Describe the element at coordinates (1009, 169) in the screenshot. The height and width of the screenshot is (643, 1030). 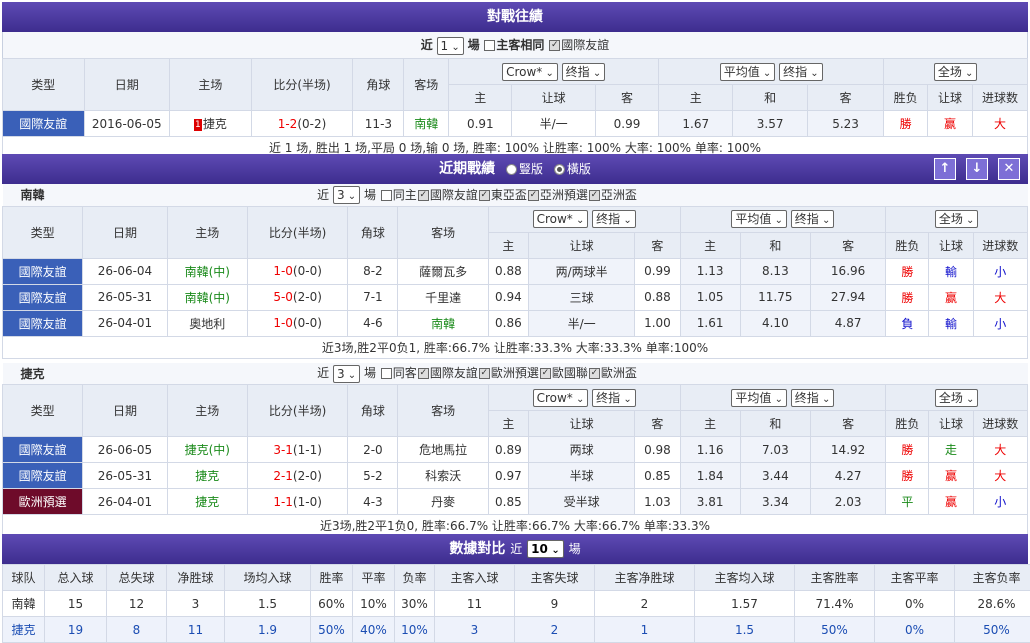
I see `close-icon: ✕` at that location.